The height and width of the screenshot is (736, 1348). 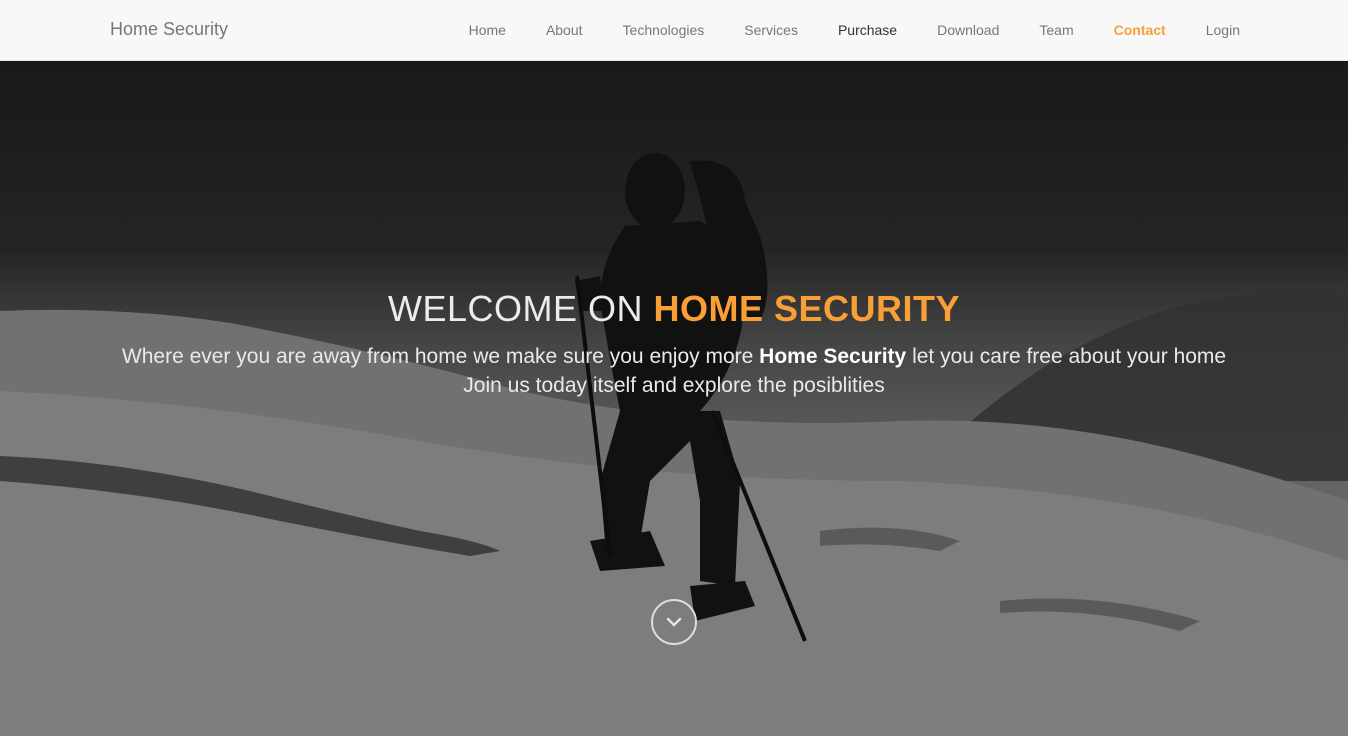 I want to click on hero-title: WELCOME ON HOME SECURITY, so click(x=674, y=309).